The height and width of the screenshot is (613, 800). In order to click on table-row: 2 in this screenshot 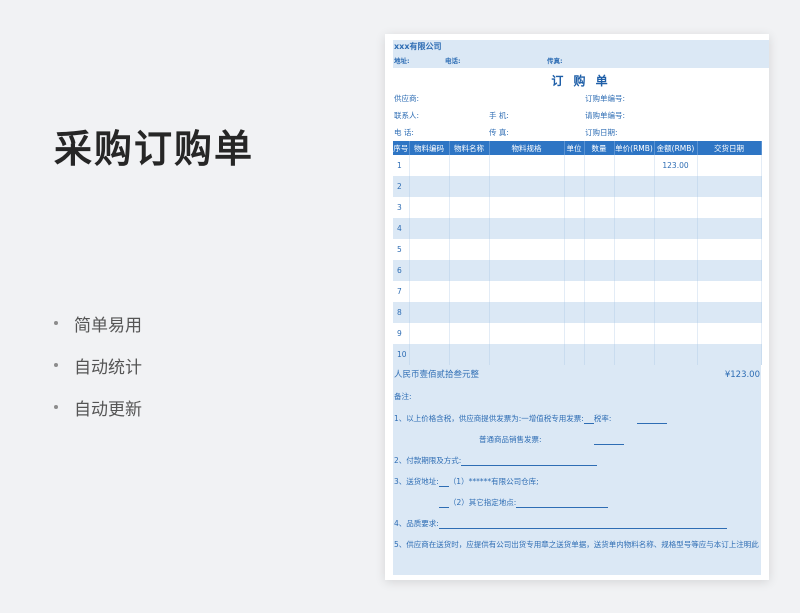, I will do `click(577, 186)`.